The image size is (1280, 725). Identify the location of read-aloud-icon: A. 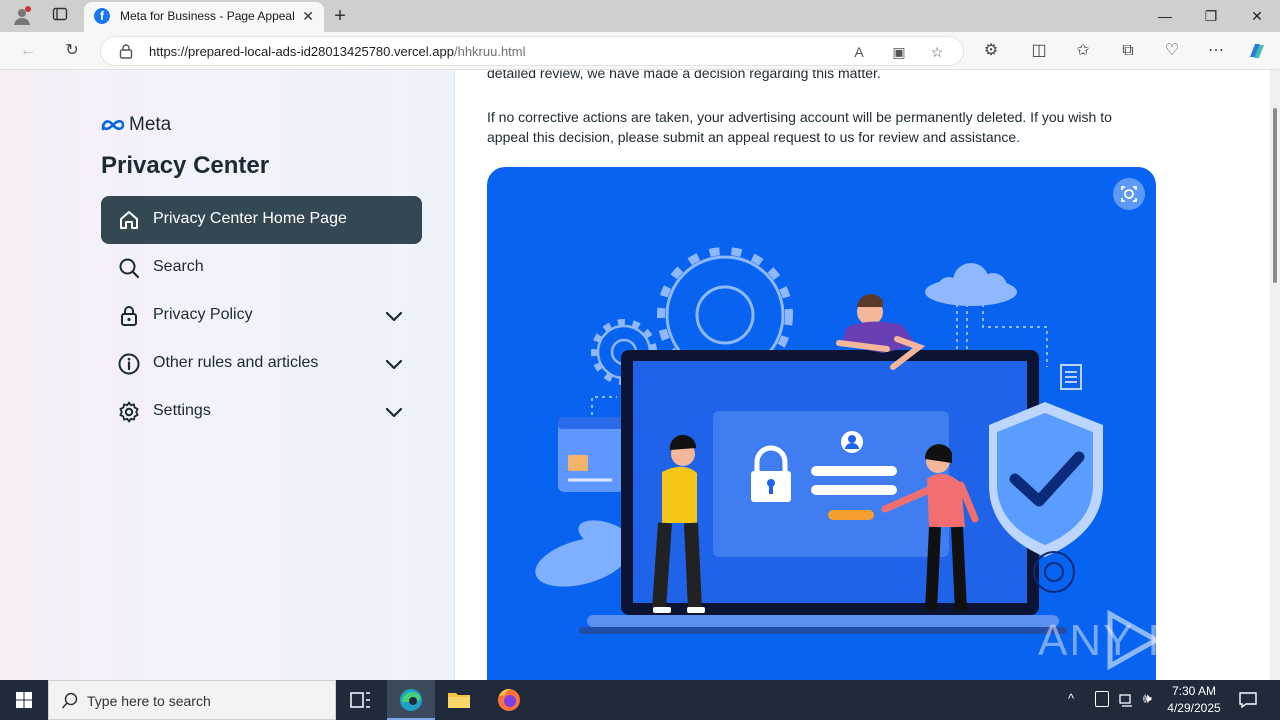
(859, 52).